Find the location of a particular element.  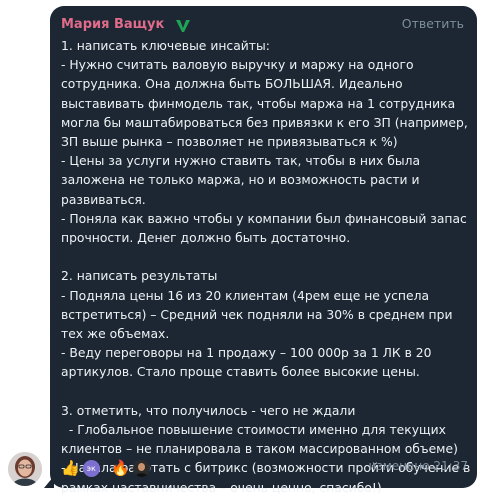

reaction-thumbs-up: 👍 эк is located at coordinates (80, 468).